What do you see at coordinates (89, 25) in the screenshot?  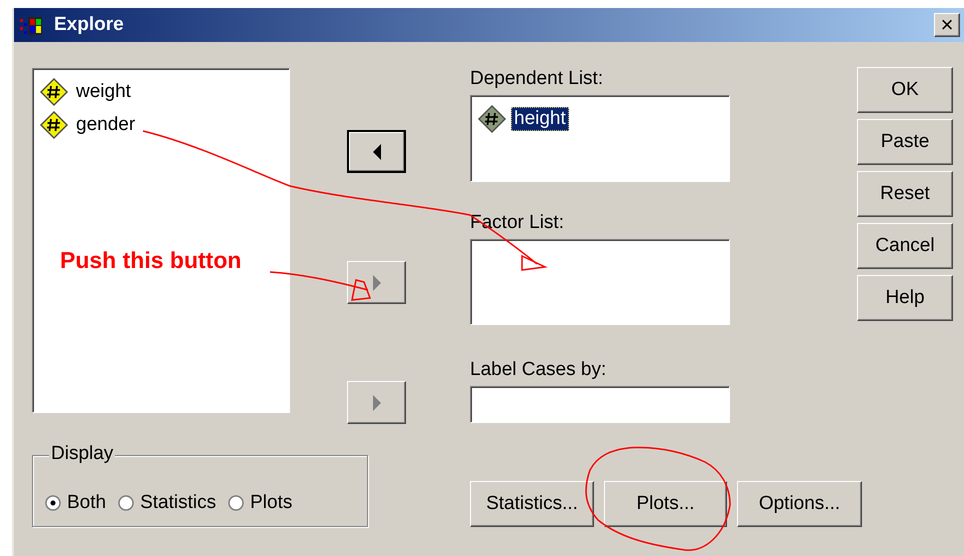 I see `window-title: Explore` at bounding box center [89, 25].